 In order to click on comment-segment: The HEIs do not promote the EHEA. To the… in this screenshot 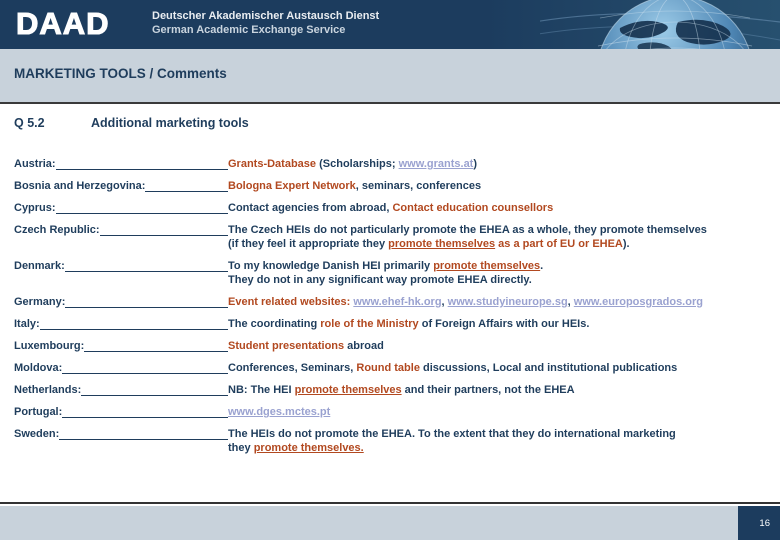, I will do `click(452, 434)`.